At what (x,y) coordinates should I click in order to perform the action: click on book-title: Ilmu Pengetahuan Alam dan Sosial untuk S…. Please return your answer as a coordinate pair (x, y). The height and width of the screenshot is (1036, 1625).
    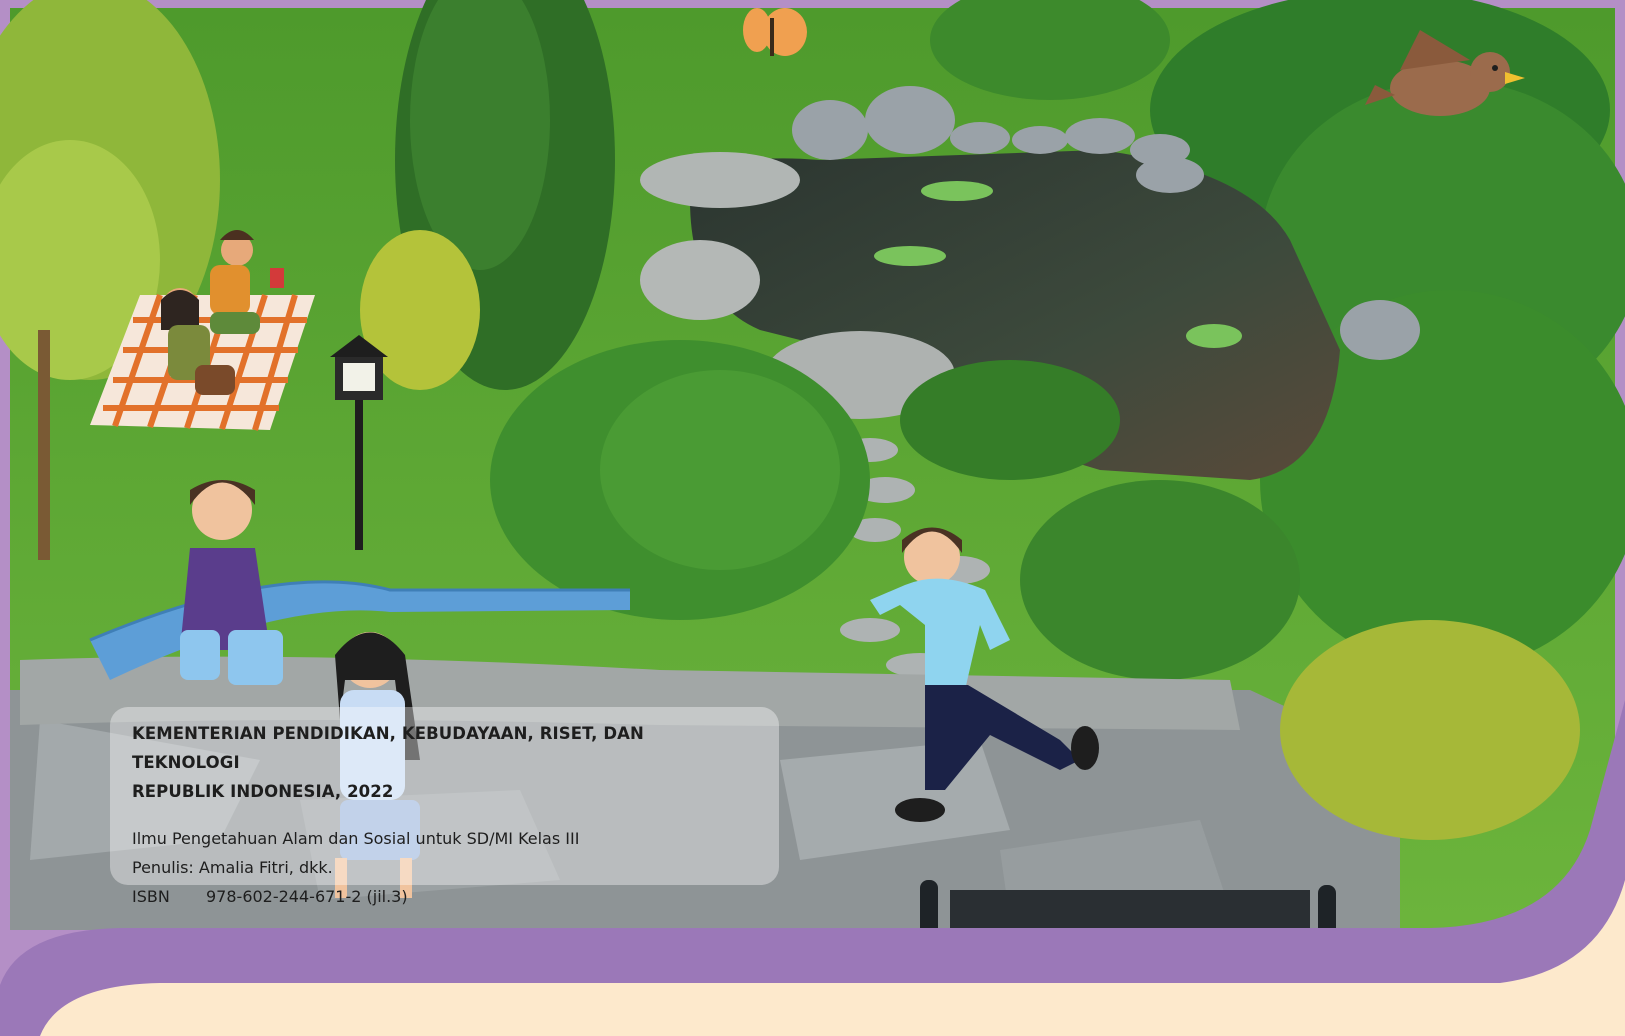
    Looking at the image, I should click on (356, 838).